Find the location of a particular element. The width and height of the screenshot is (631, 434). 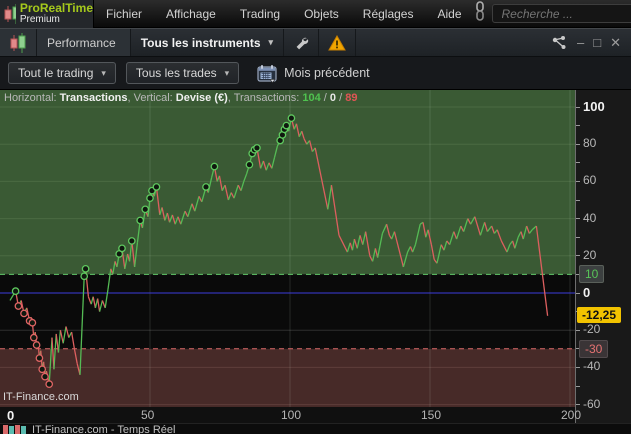

menu-item-reglages: Réglages is located at coordinates (388, 14).